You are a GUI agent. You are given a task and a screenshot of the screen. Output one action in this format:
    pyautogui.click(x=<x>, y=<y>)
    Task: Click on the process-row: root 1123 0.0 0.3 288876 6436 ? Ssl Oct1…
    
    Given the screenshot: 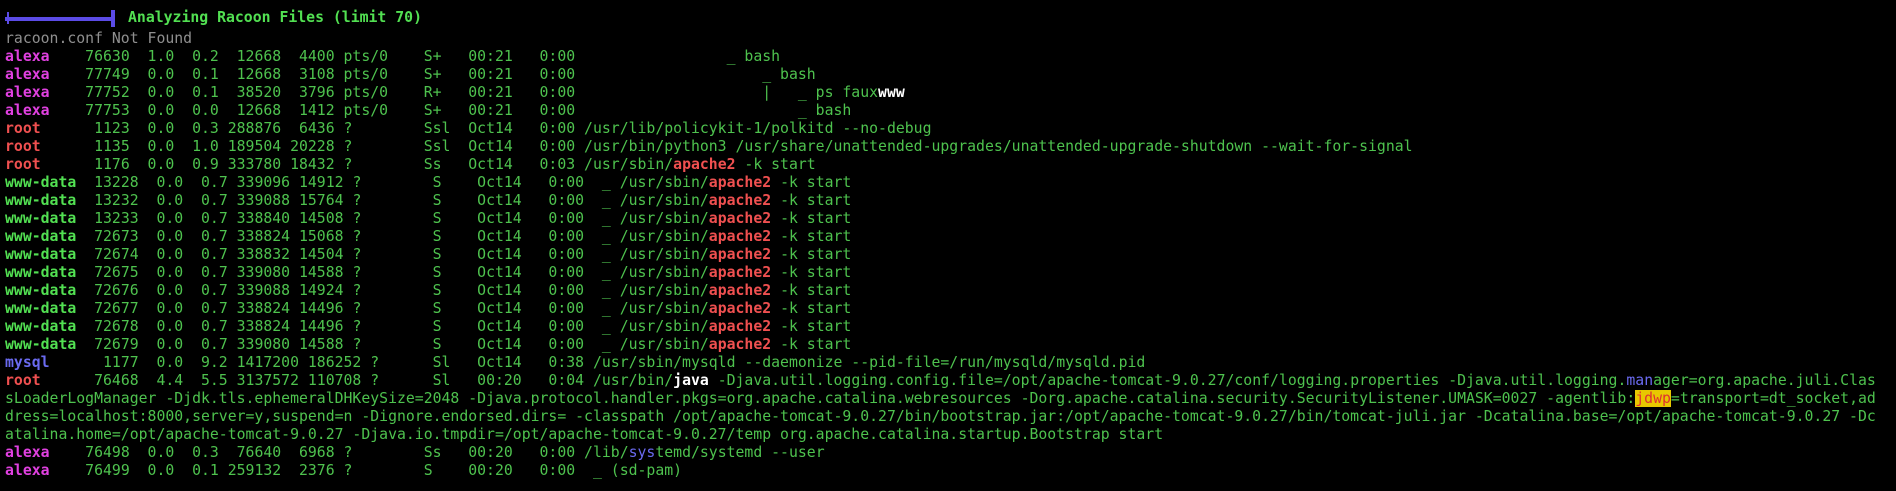 What is the action you would take?
    pyautogui.click(x=950, y=129)
    